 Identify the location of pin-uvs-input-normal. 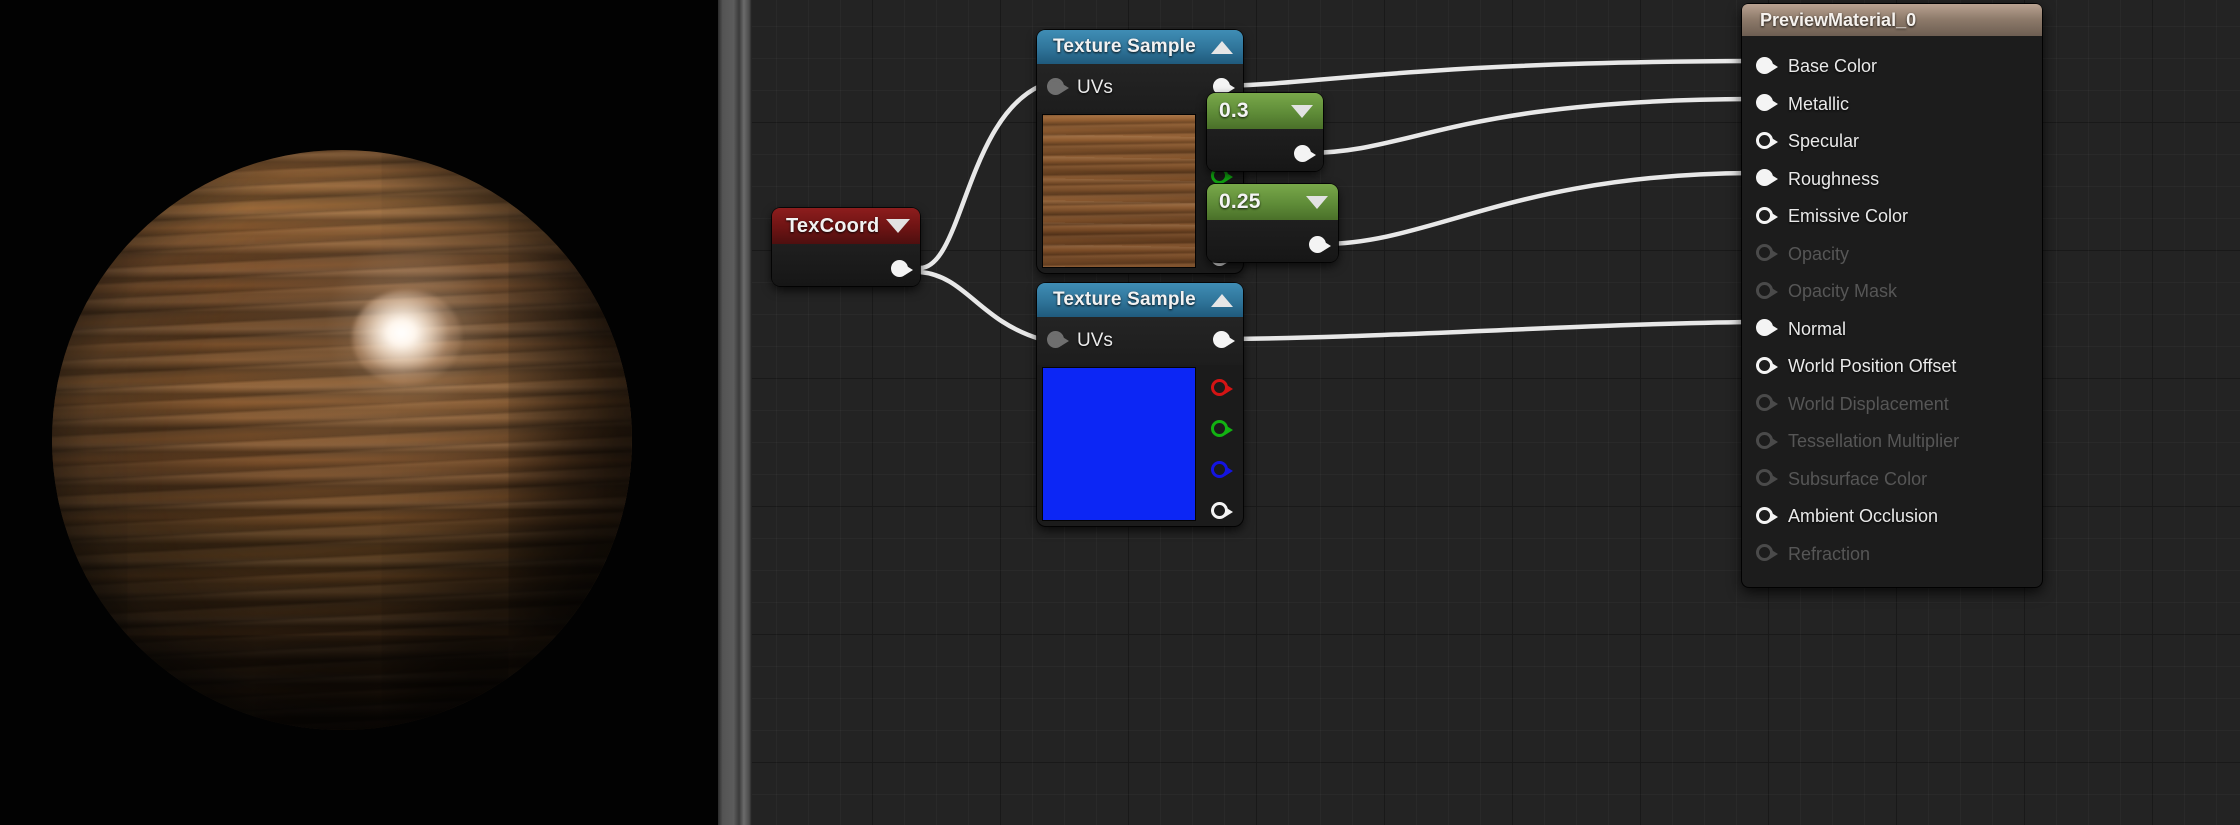
(1058, 341).